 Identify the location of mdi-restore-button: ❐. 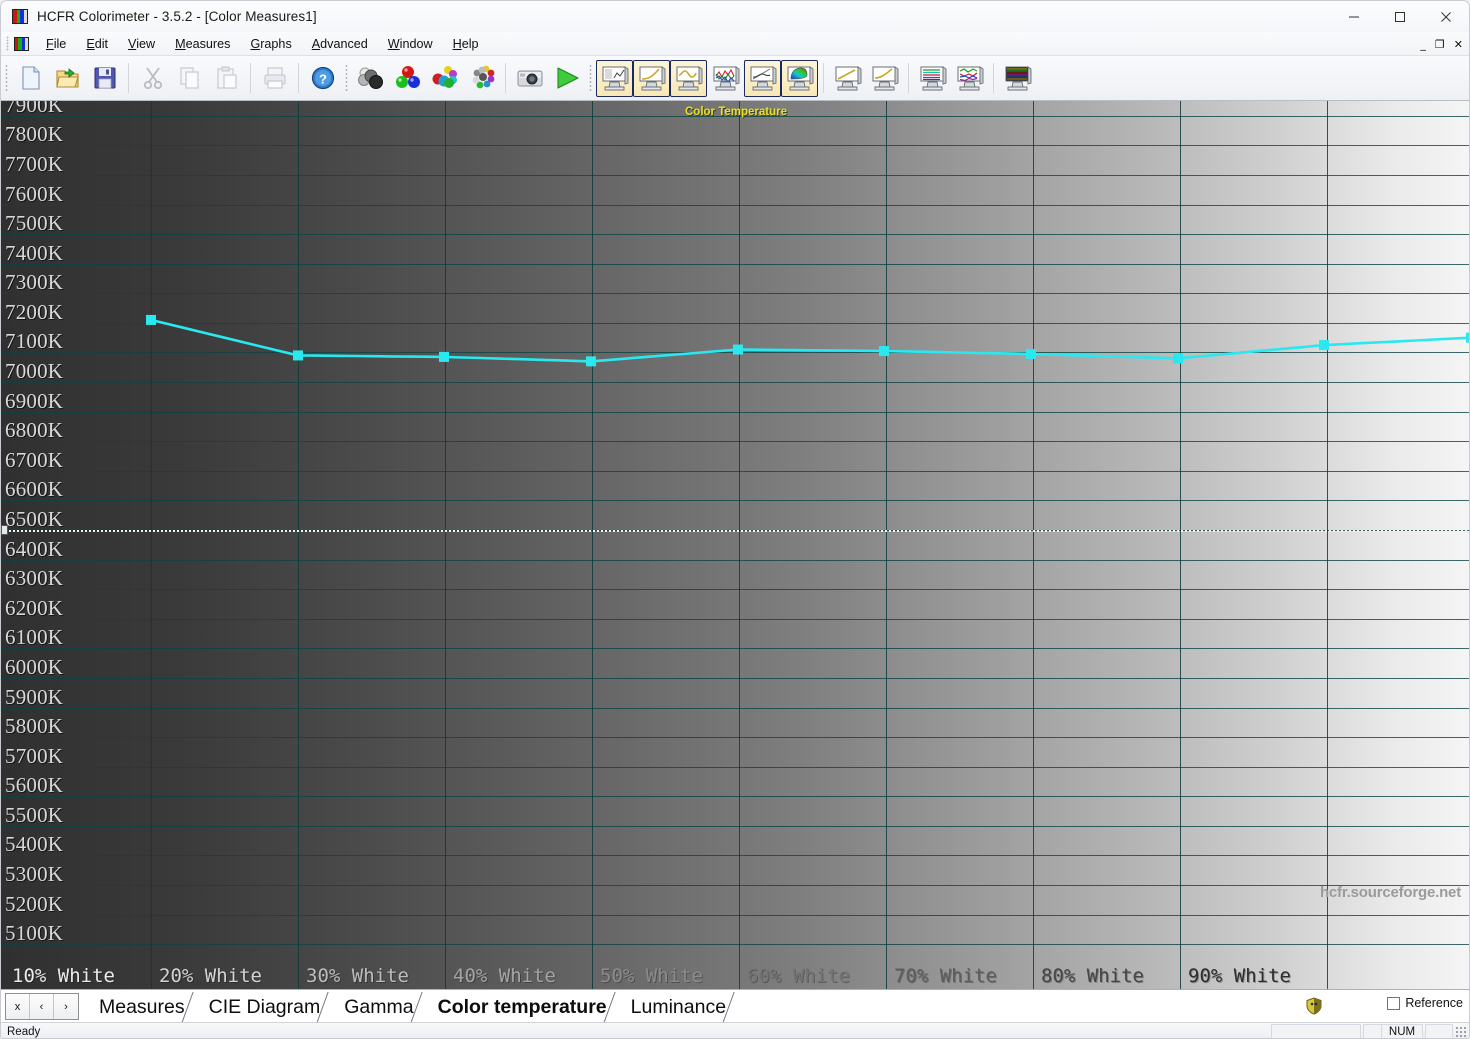
(1440, 44).